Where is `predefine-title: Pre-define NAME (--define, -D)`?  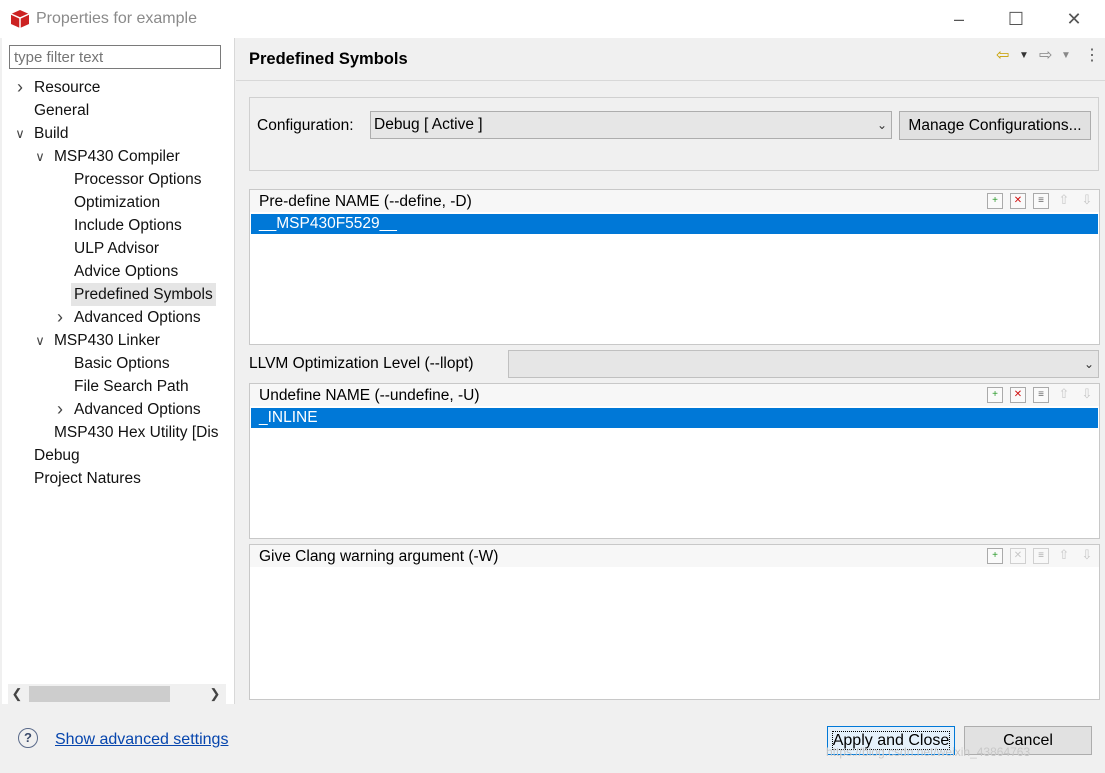
predefine-title: Pre-define NAME (--define, -D) is located at coordinates (365, 201).